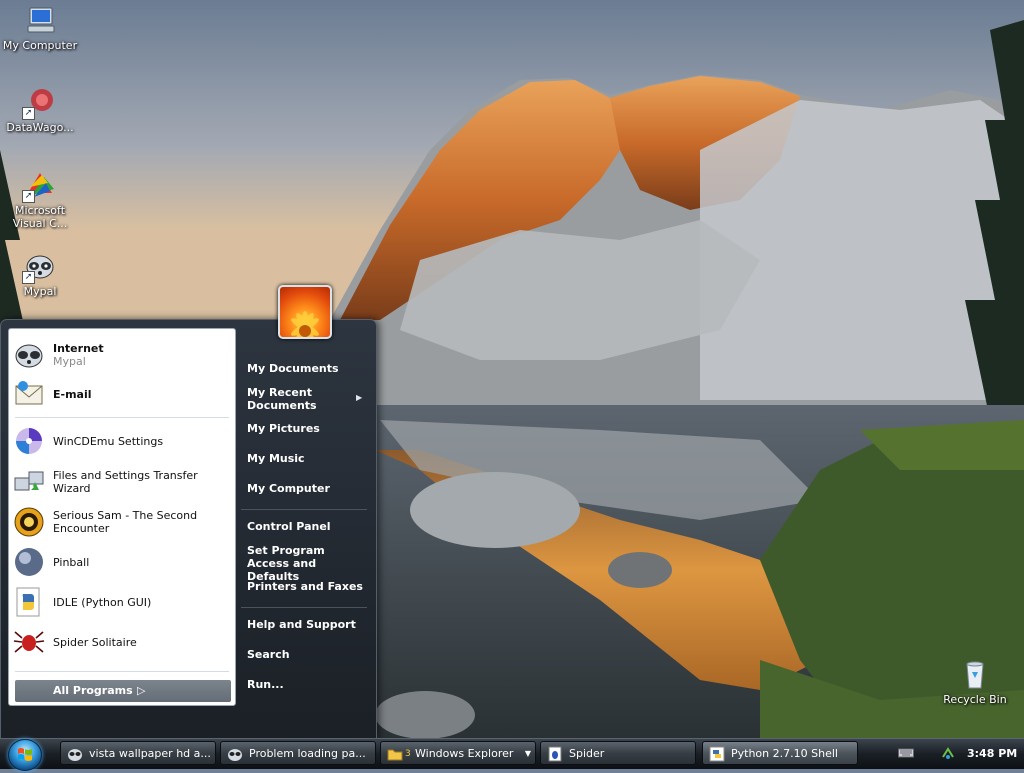 This screenshot has width=1024, height=773. I want to click on python-idle-icon, so click(29, 602).